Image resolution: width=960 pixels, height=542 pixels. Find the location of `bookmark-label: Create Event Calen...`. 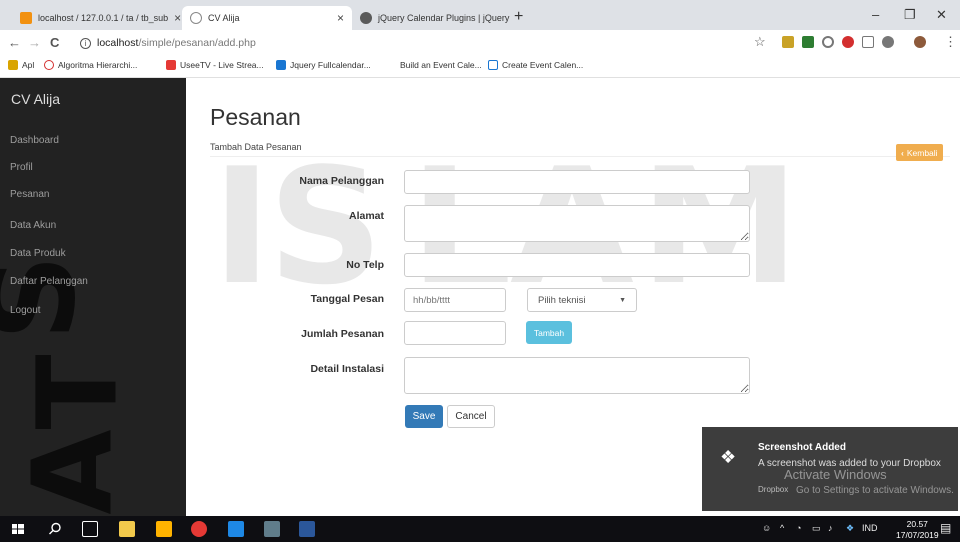

bookmark-label: Create Event Calen... is located at coordinates (543, 65).